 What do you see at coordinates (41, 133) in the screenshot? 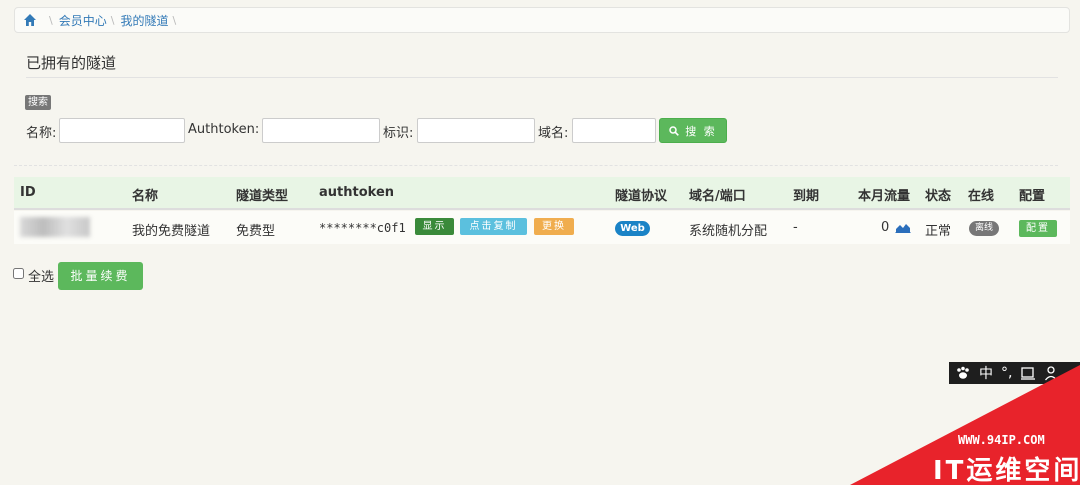
I see `name-label: 名称:` at bounding box center [41, 133].